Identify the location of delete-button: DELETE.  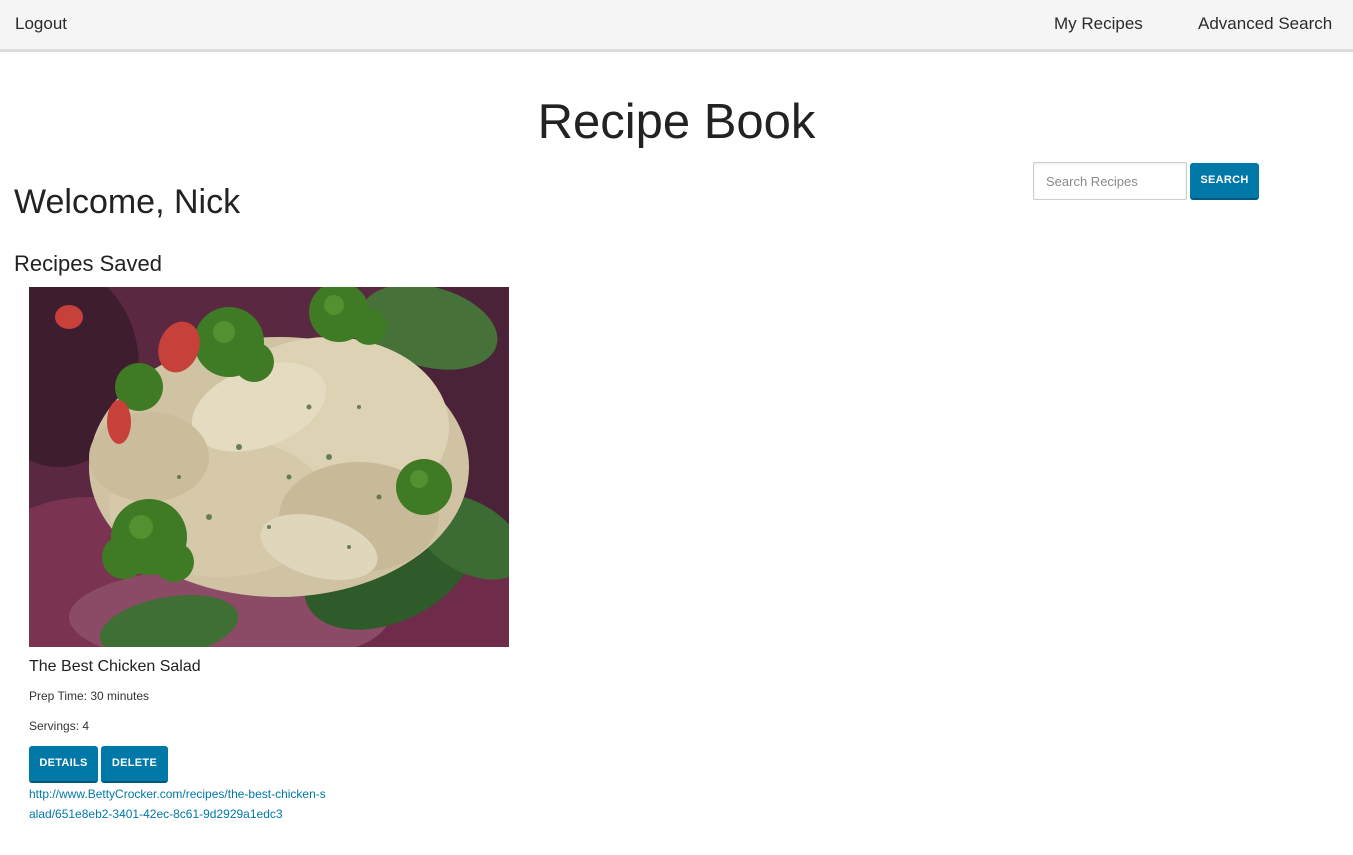
(134, 764).